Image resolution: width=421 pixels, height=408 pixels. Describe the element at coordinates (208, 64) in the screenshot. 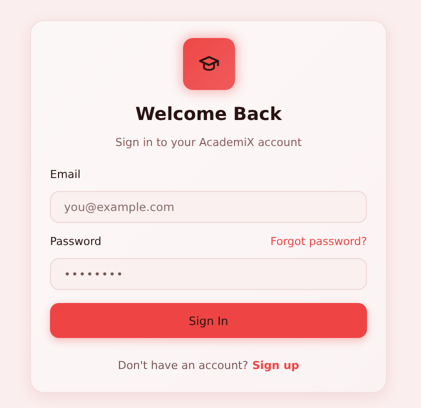

I see `graduation-cap-icon` at that location.